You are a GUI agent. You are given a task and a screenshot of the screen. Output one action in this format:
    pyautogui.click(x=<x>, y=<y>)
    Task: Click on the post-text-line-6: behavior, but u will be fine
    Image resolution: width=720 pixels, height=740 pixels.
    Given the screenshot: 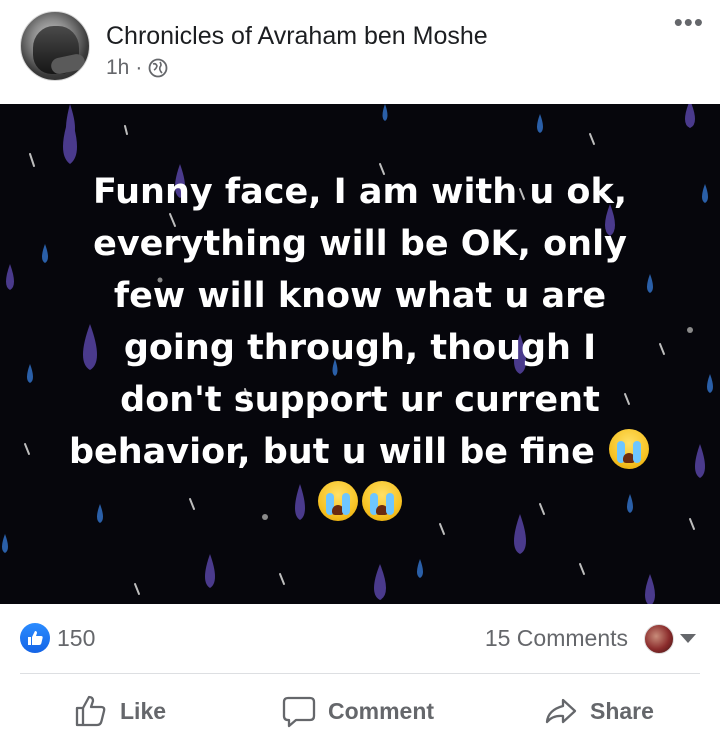 What is the action you would take?
    pyautogui.click(x=360, y=452)
    